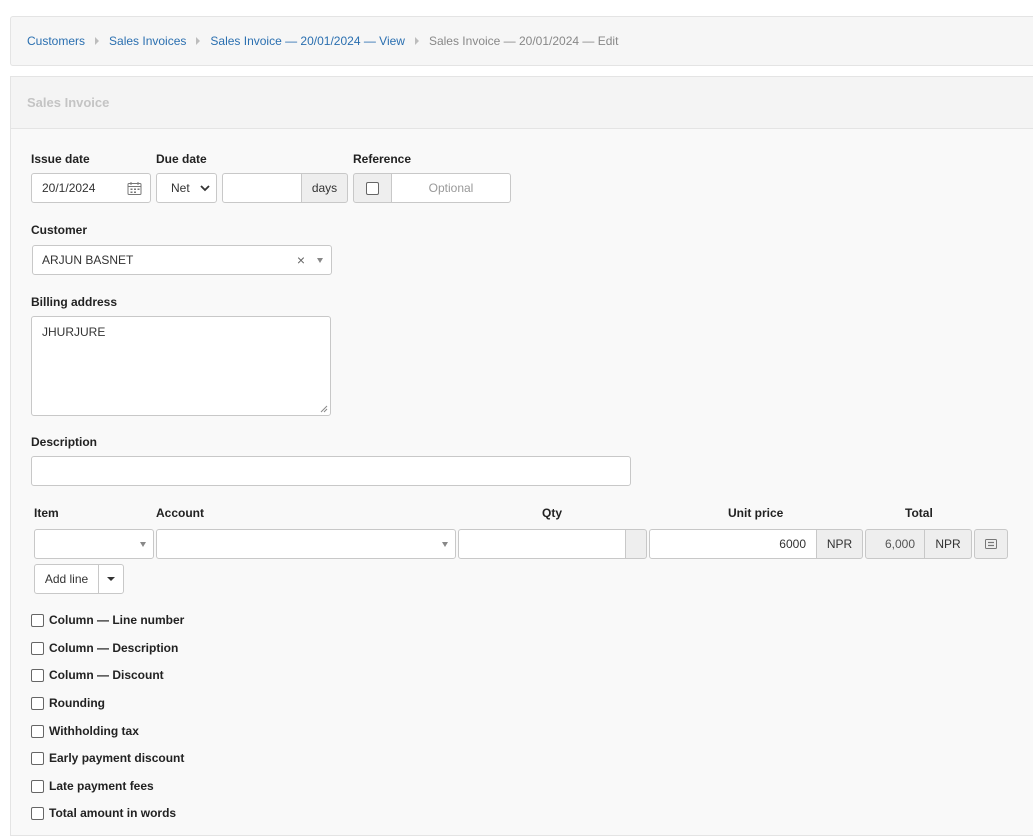  I want to click on issue-date-input: 20/1/2024, so click(91, 188).